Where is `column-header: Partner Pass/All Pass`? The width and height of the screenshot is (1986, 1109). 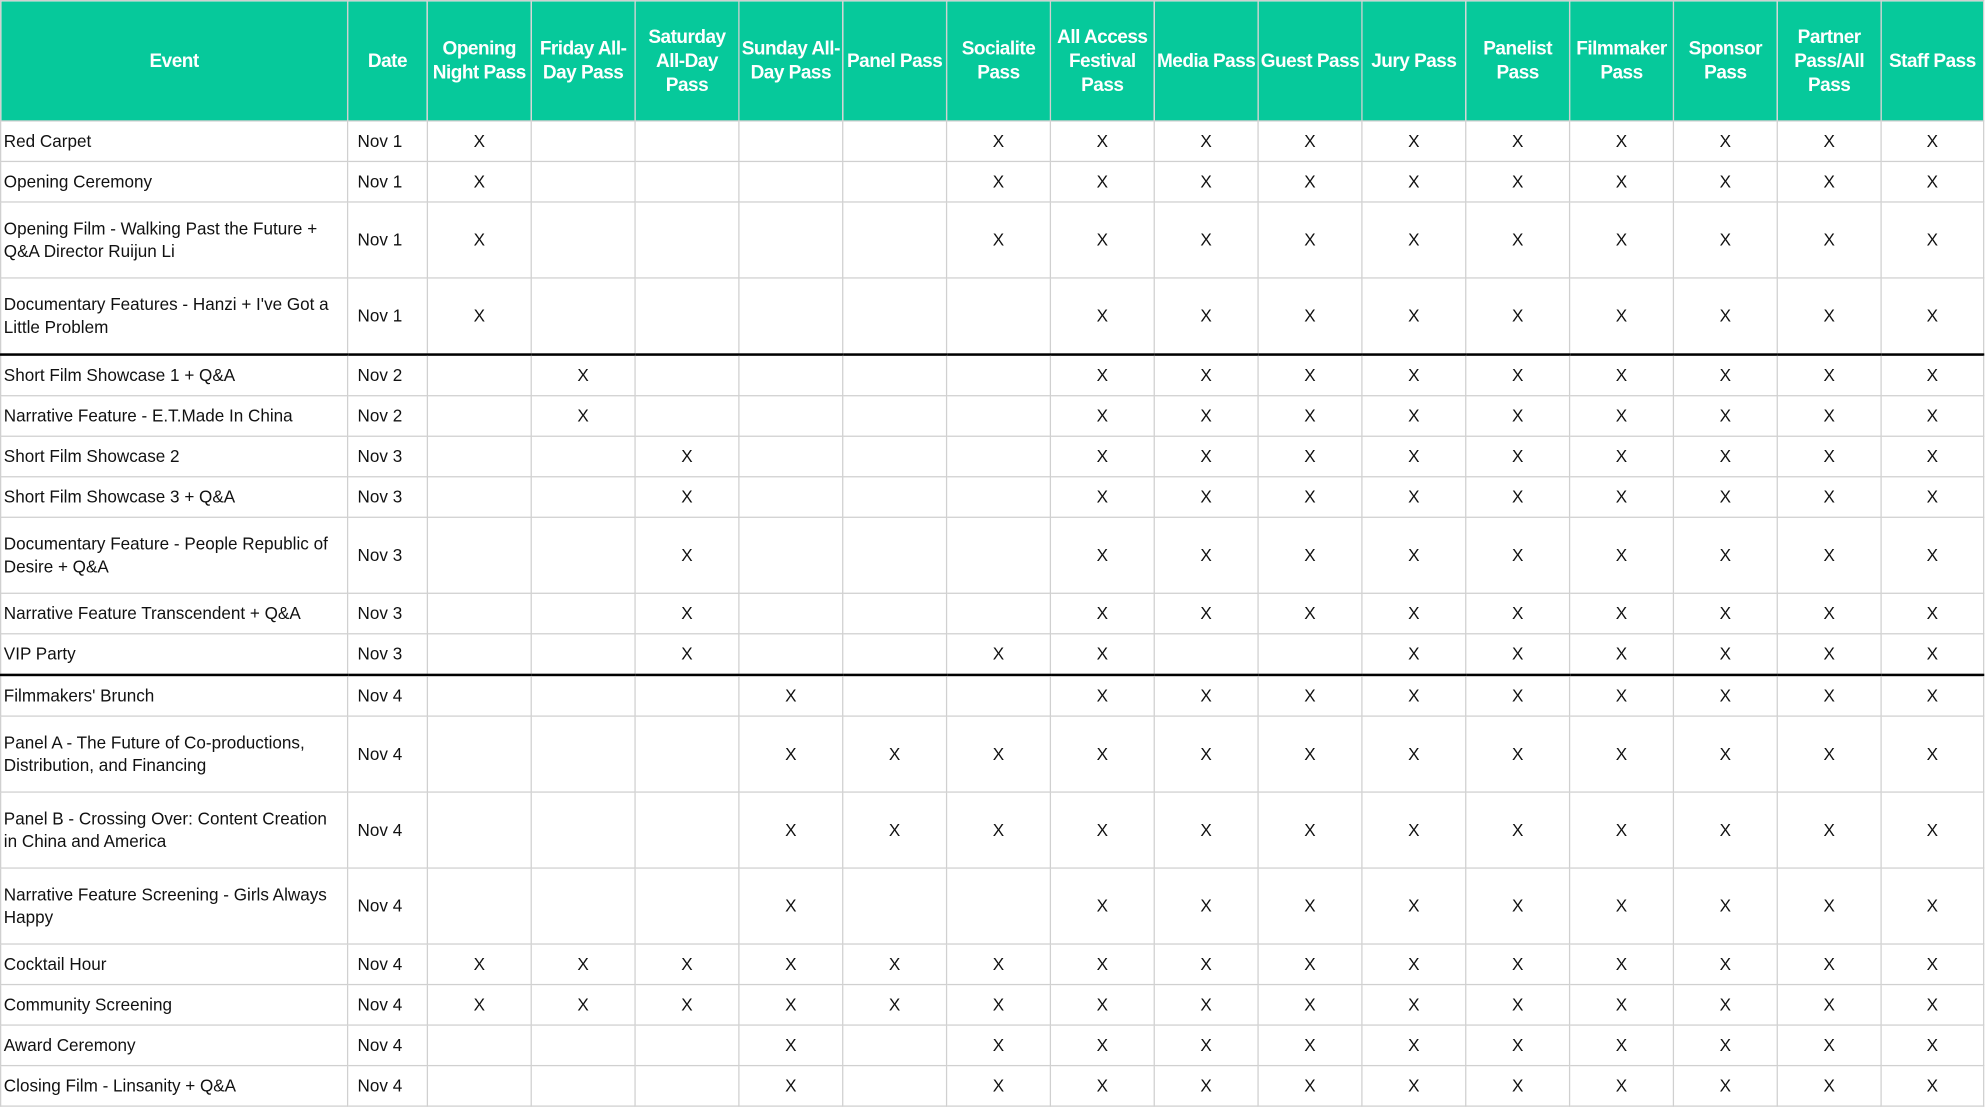
column-header: Partner Pass/All Pass is located at coordinates (1829, 61).